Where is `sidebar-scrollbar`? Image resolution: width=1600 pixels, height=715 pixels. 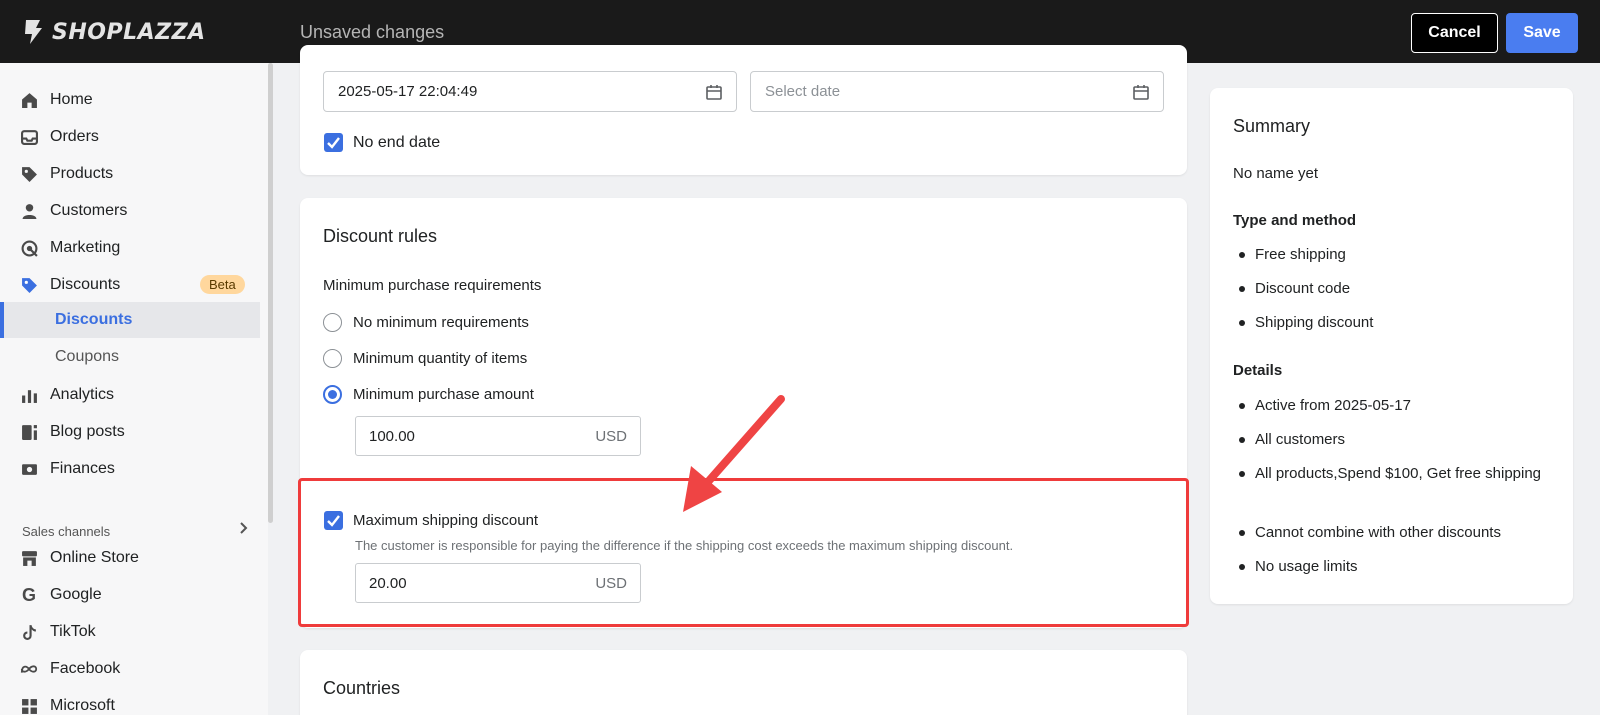 sidebar-scrollbar is located at coordinates (270, 293).